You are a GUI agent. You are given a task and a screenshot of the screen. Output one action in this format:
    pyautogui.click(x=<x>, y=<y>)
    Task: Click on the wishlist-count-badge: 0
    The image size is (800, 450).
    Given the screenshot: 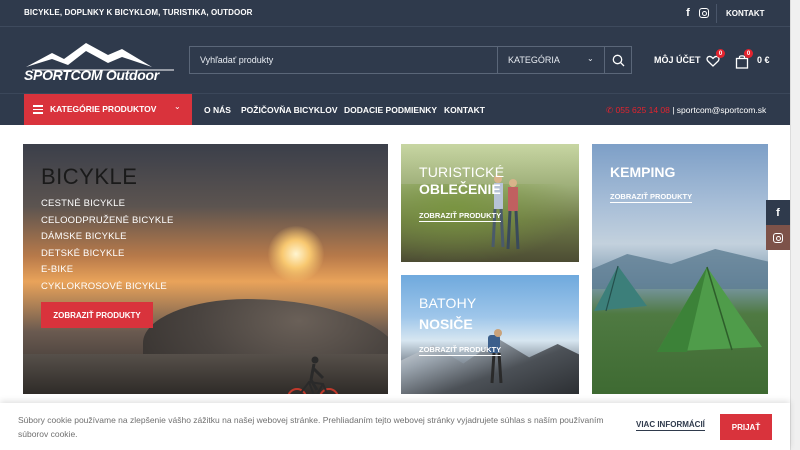 What is the action you would take?
    pyautogui.click(x=720, y=53)
    